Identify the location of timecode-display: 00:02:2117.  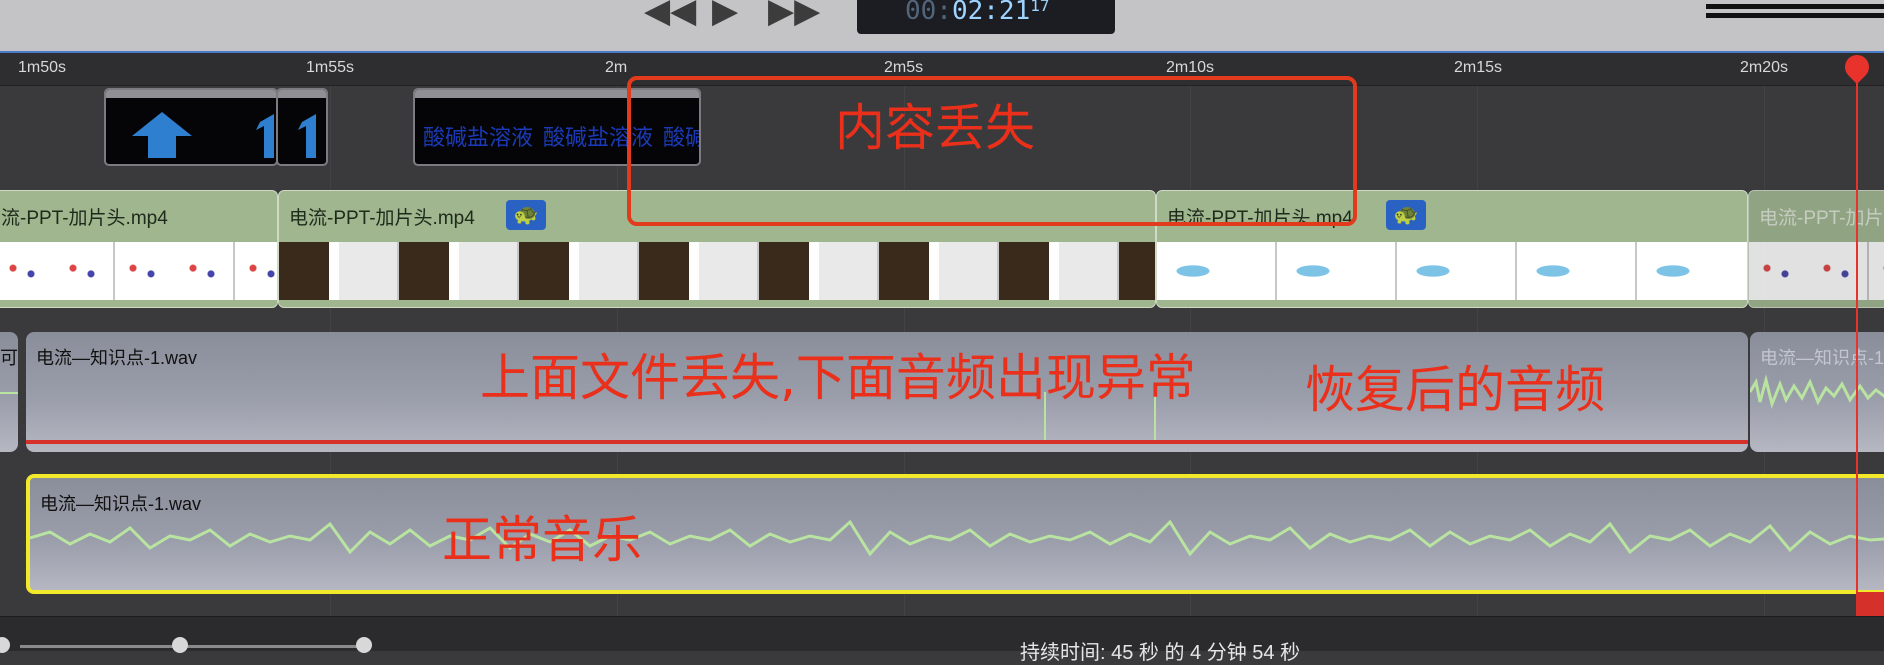
(986, 17).